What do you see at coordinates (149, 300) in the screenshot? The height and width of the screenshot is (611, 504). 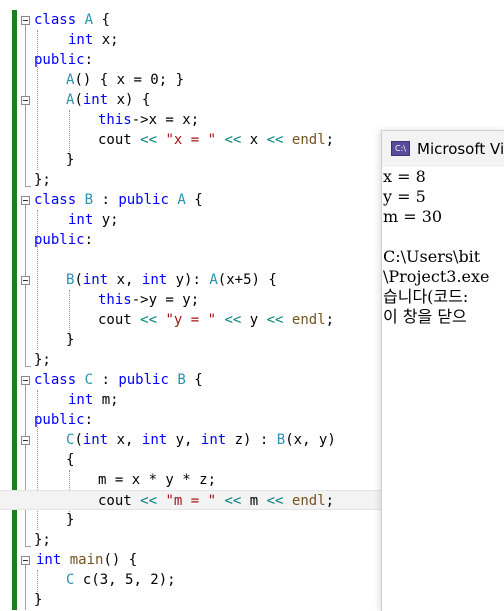 I see `code-line-text: this->y = y;` at bounding box center [149, 300].